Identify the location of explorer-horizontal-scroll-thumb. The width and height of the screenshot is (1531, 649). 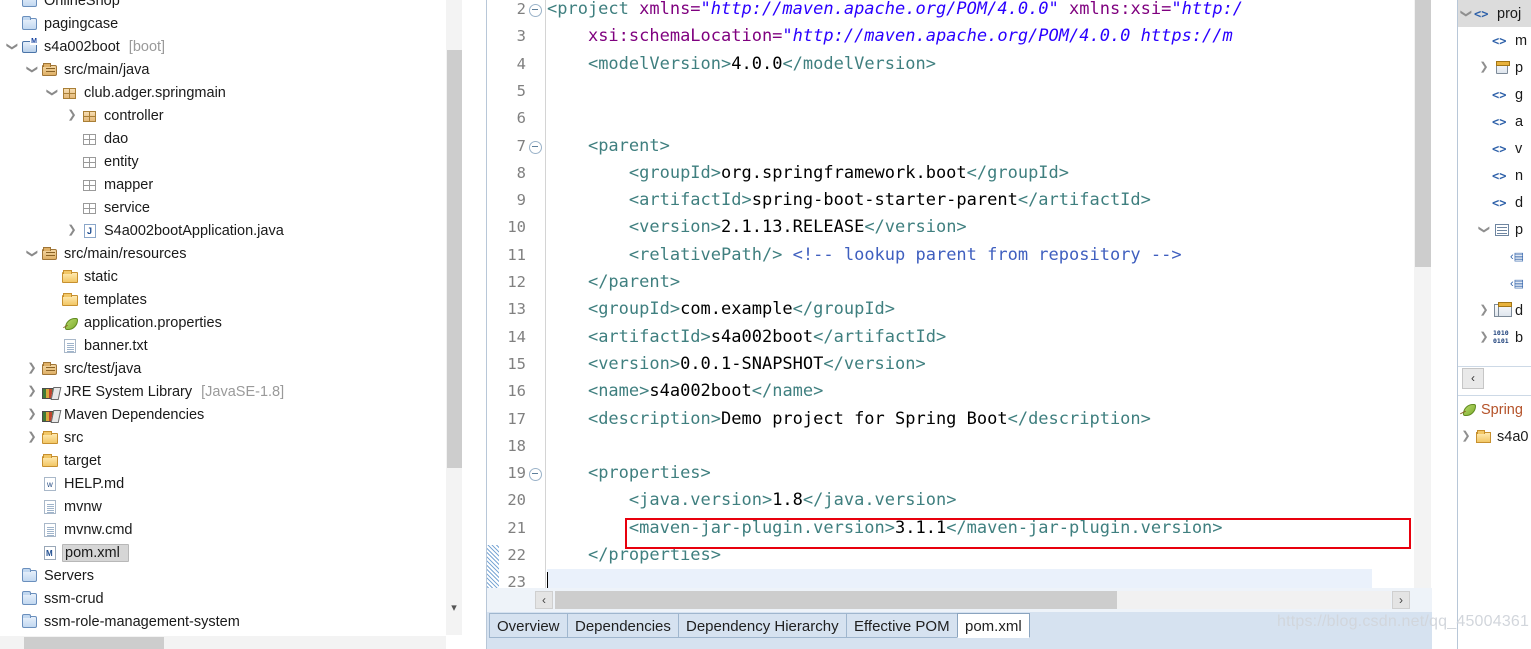
(94, 643).